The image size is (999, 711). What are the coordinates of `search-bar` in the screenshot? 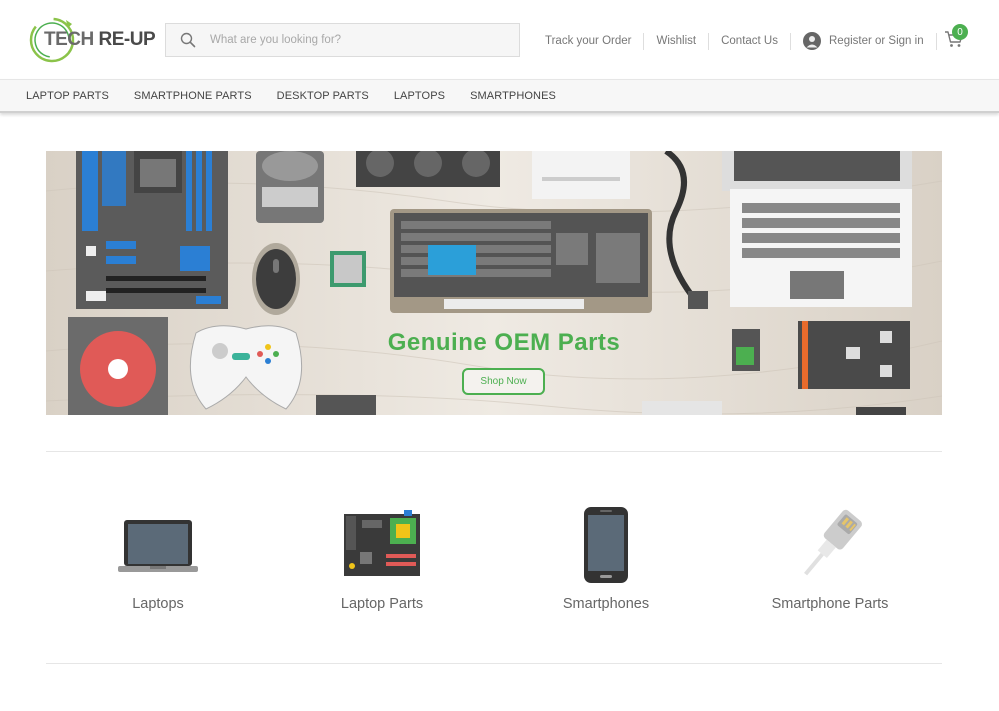 It's located at (342, 40).